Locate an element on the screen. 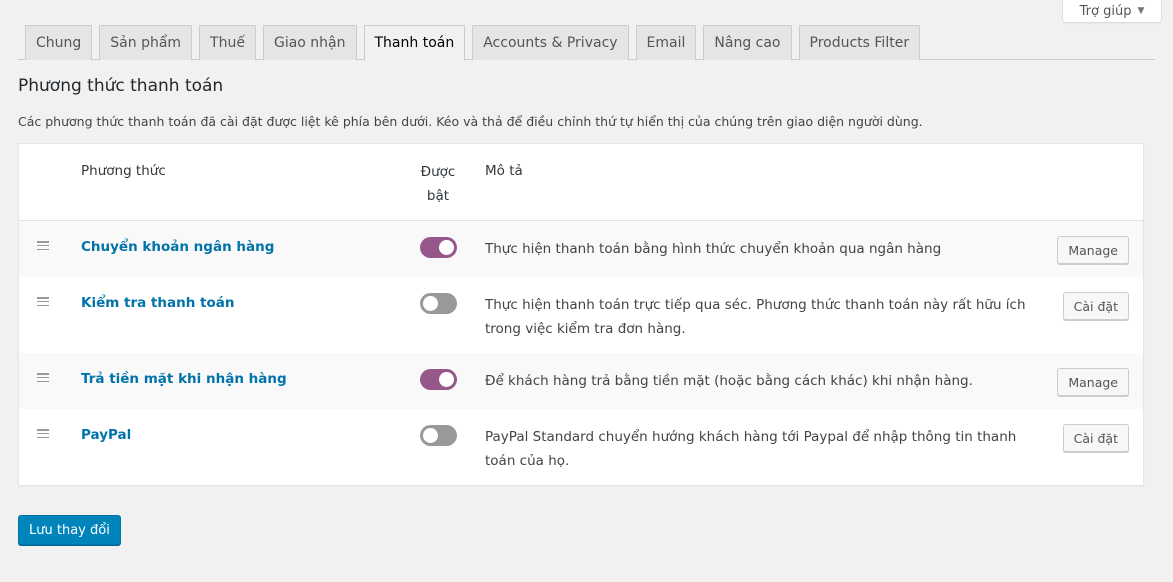  help-button: Trợ giúp ▼ is located at coordinates (1112, 11).